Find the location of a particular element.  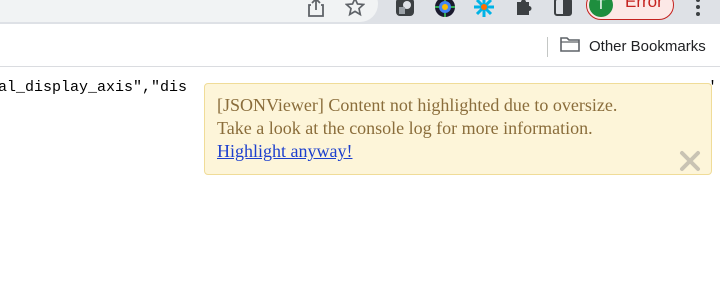

profile-button: T Error is located at coordinates (630, 10).